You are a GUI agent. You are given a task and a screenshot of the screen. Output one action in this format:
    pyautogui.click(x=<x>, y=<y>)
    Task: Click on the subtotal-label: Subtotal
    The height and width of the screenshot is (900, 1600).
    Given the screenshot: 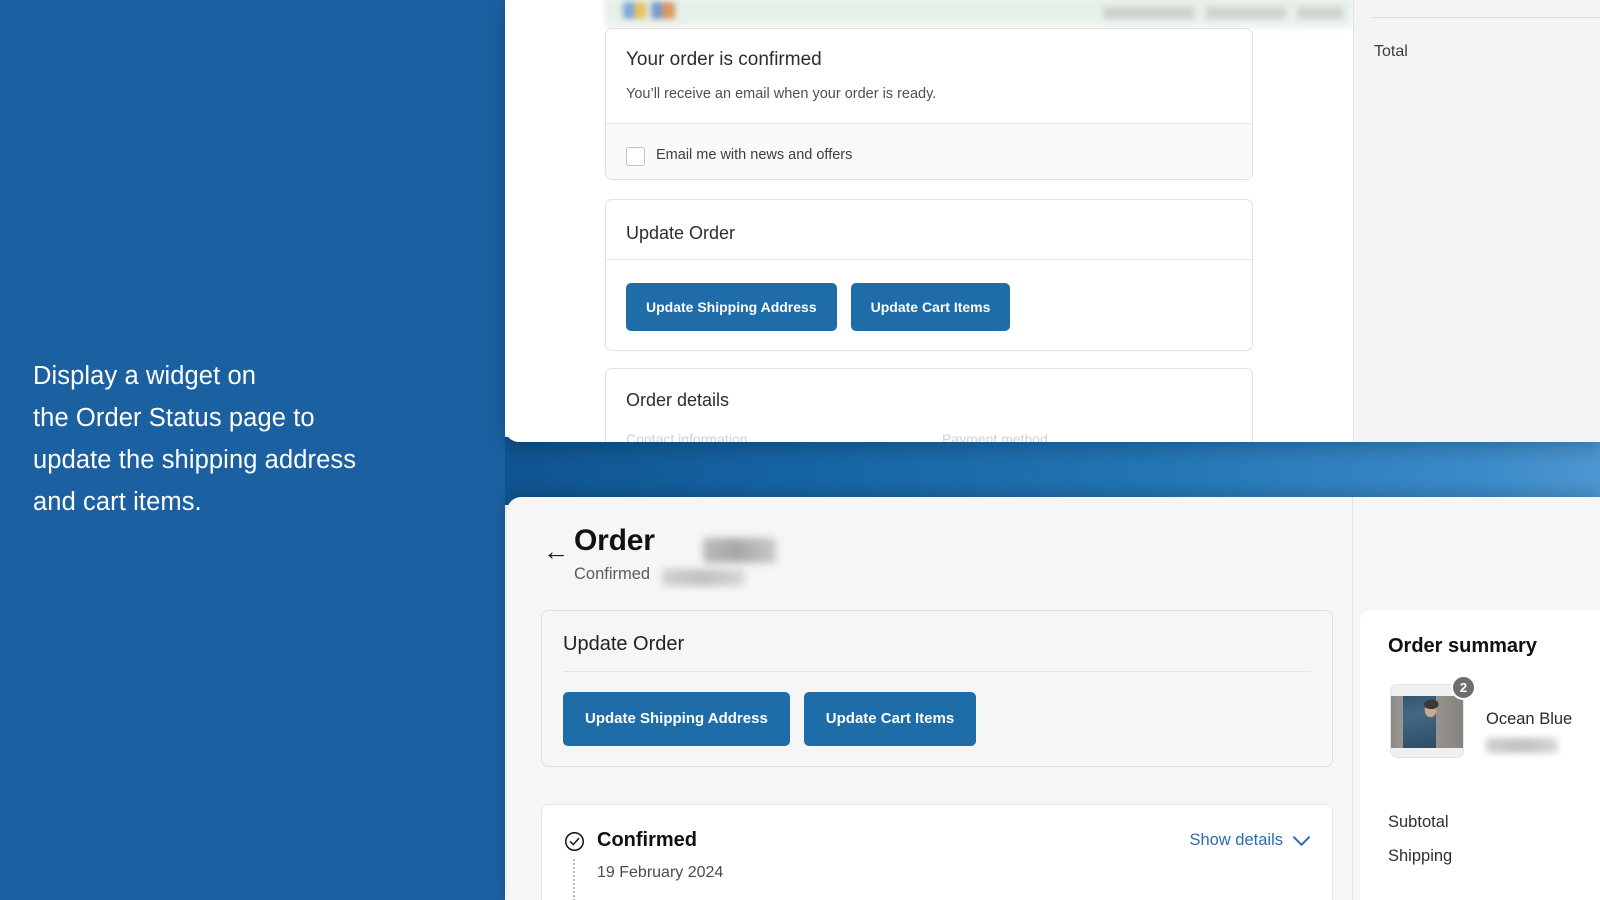 What is the action you would take?
    pyautogui.click(x=1418, y=822)
    